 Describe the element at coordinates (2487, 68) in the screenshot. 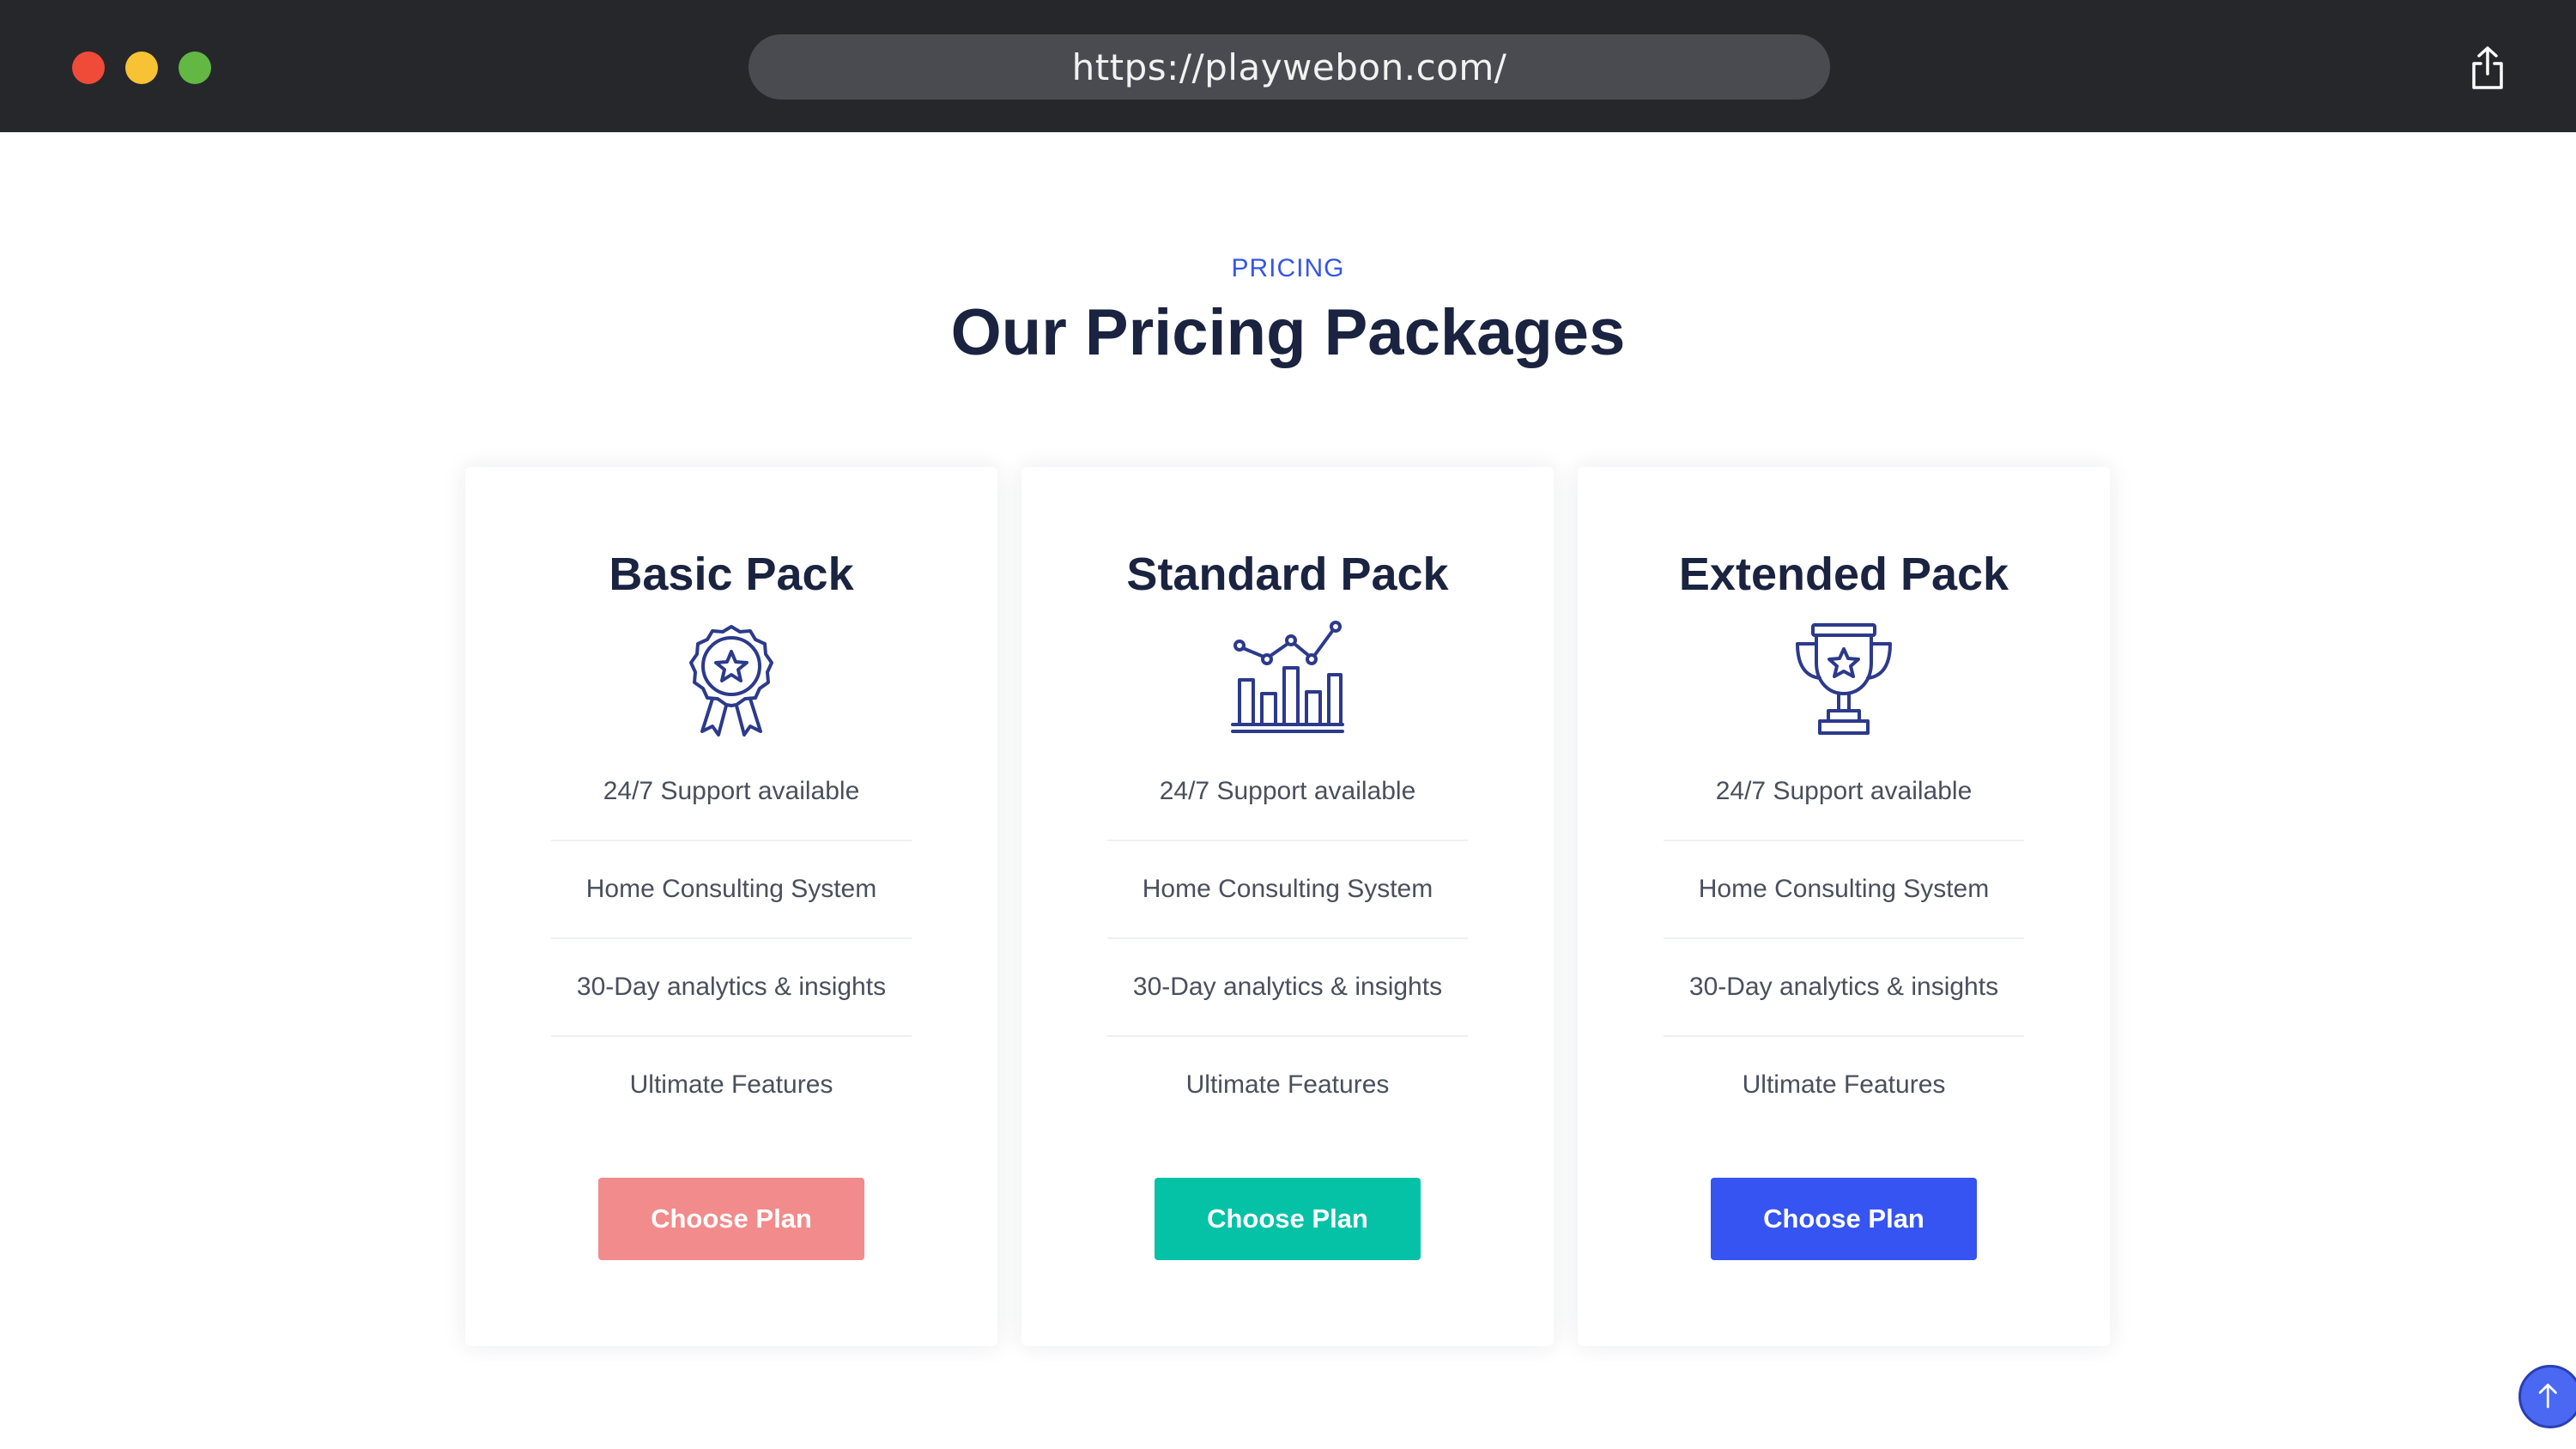

I see `share-icon` at that location.